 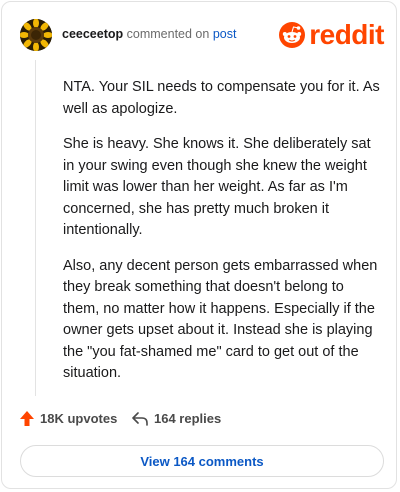 I want to click on reply-arrow-icon, so click(x=140, y=418).